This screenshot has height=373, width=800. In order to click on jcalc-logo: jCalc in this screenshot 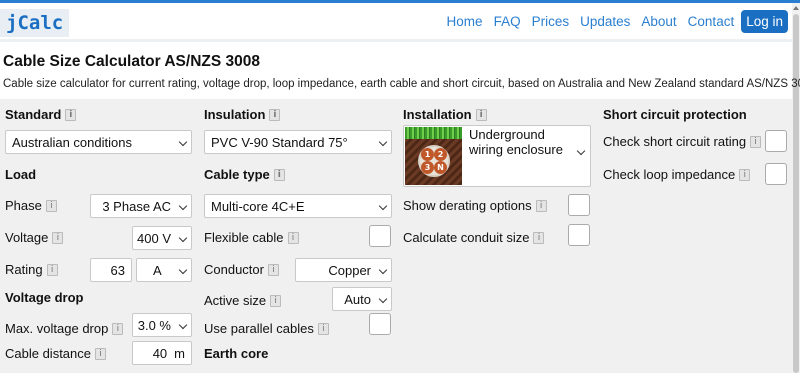, I will do `click(35, 23)`.